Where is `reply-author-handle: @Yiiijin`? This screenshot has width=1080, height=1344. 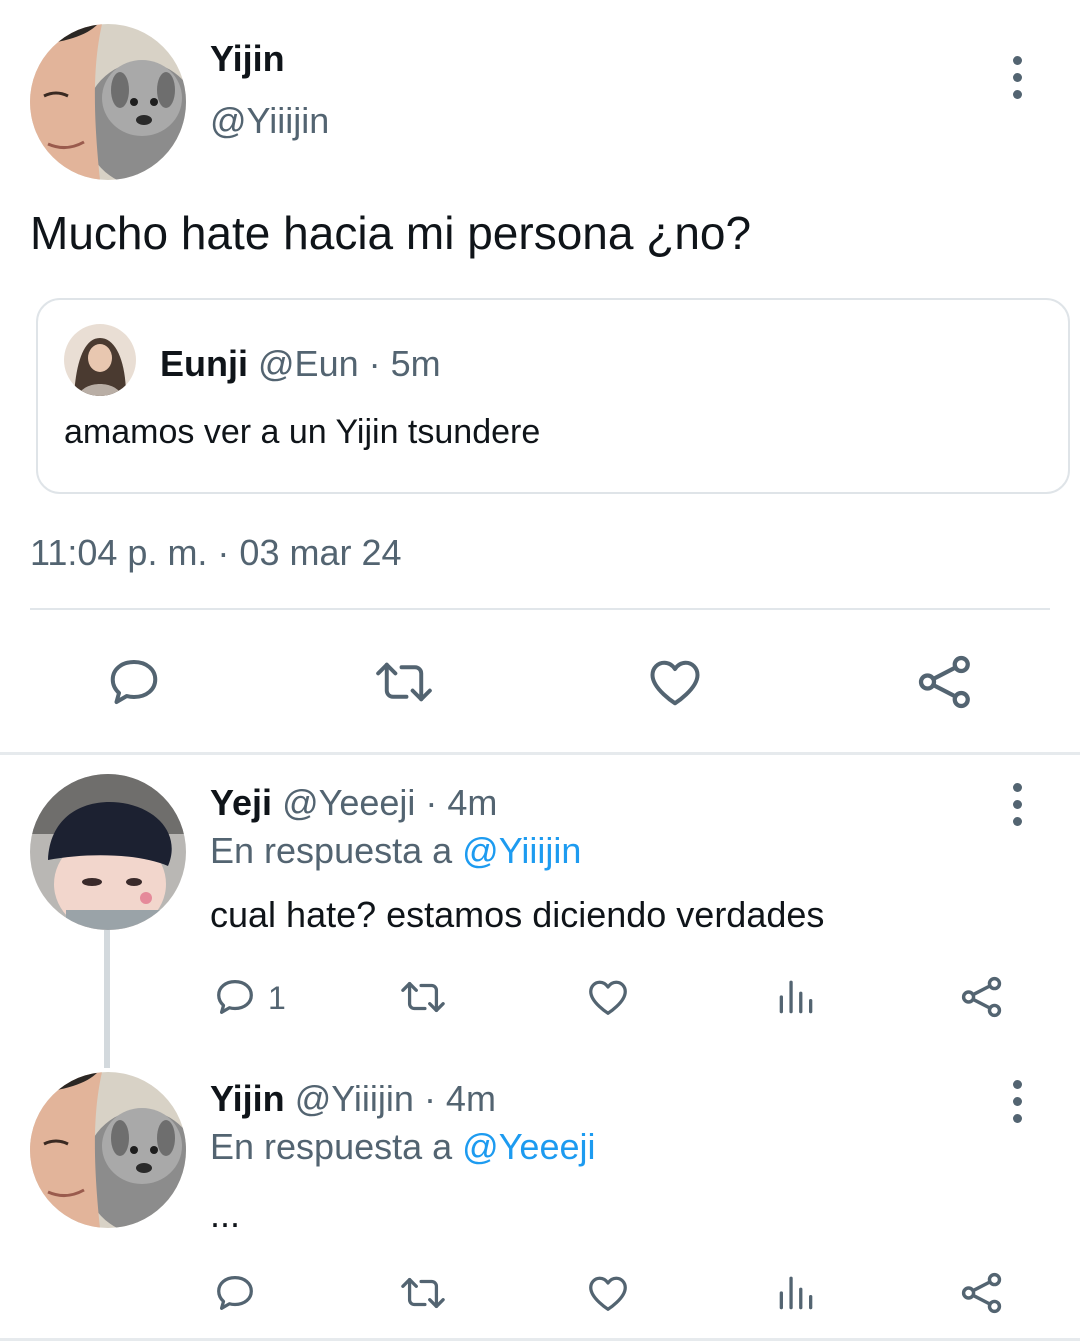 reply-author-handle: @Yiiijin is located at coordinates (354, 1098).